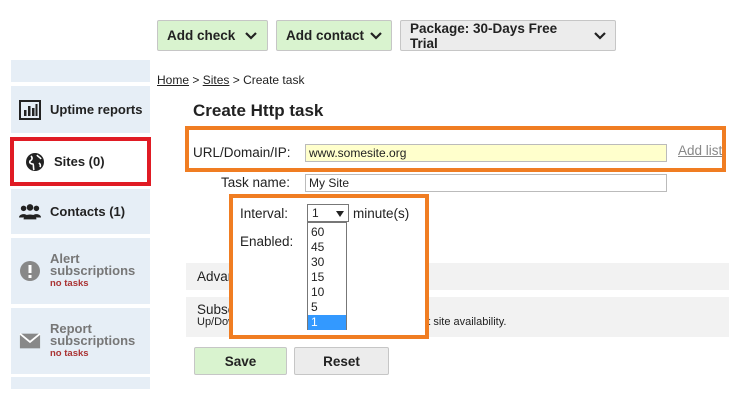 This screenshot has width=740, height=396. What do you see at coordinates (30, 341) in the screenshot?
I see `mail-icon` at bounding box center [30, 341].